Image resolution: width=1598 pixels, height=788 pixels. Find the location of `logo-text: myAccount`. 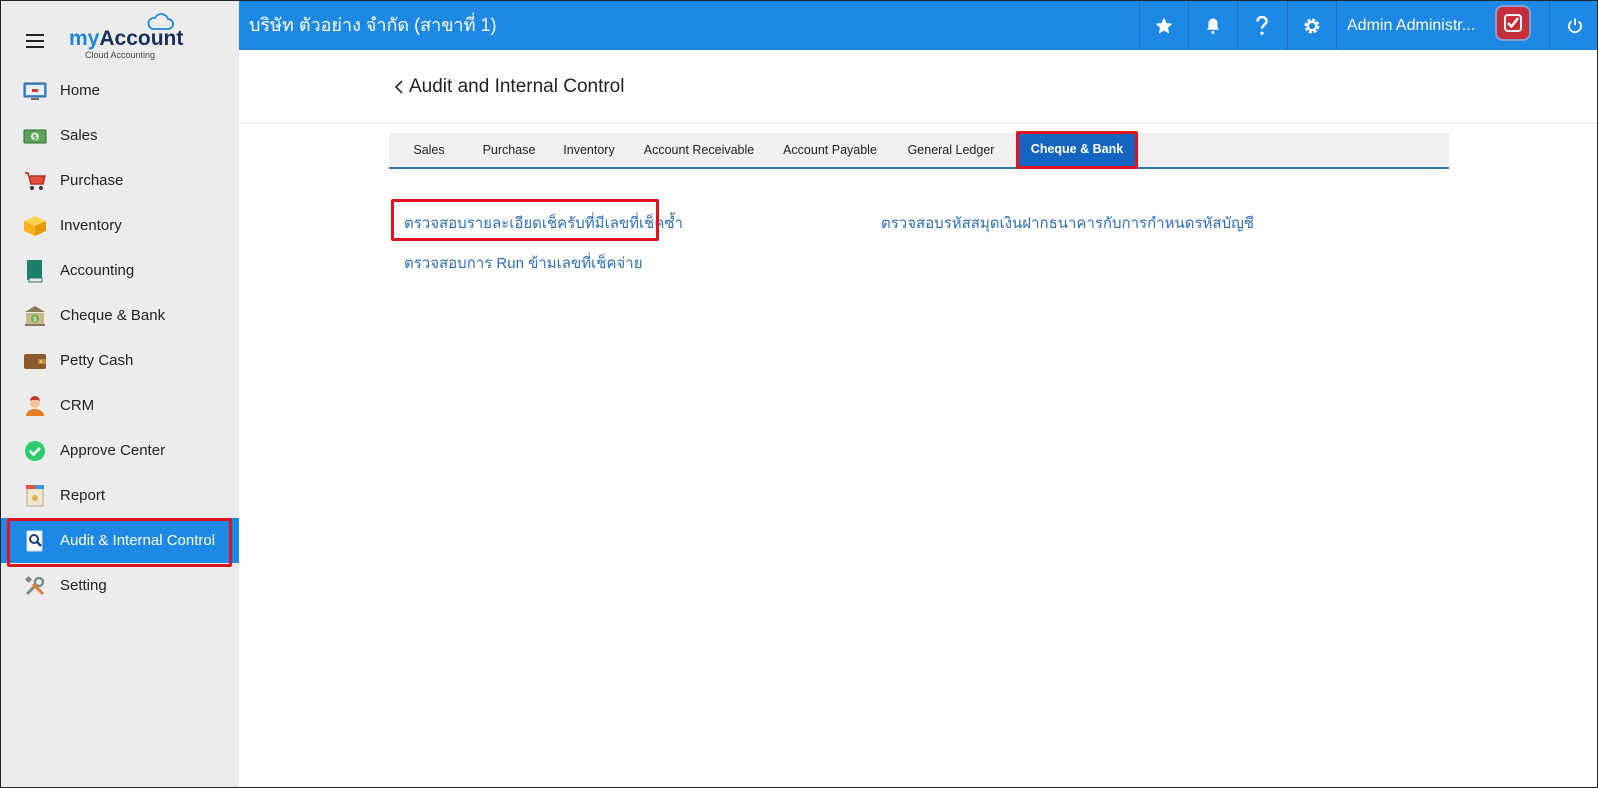

logo-text: myAccount is located at coordinates (126, 39).